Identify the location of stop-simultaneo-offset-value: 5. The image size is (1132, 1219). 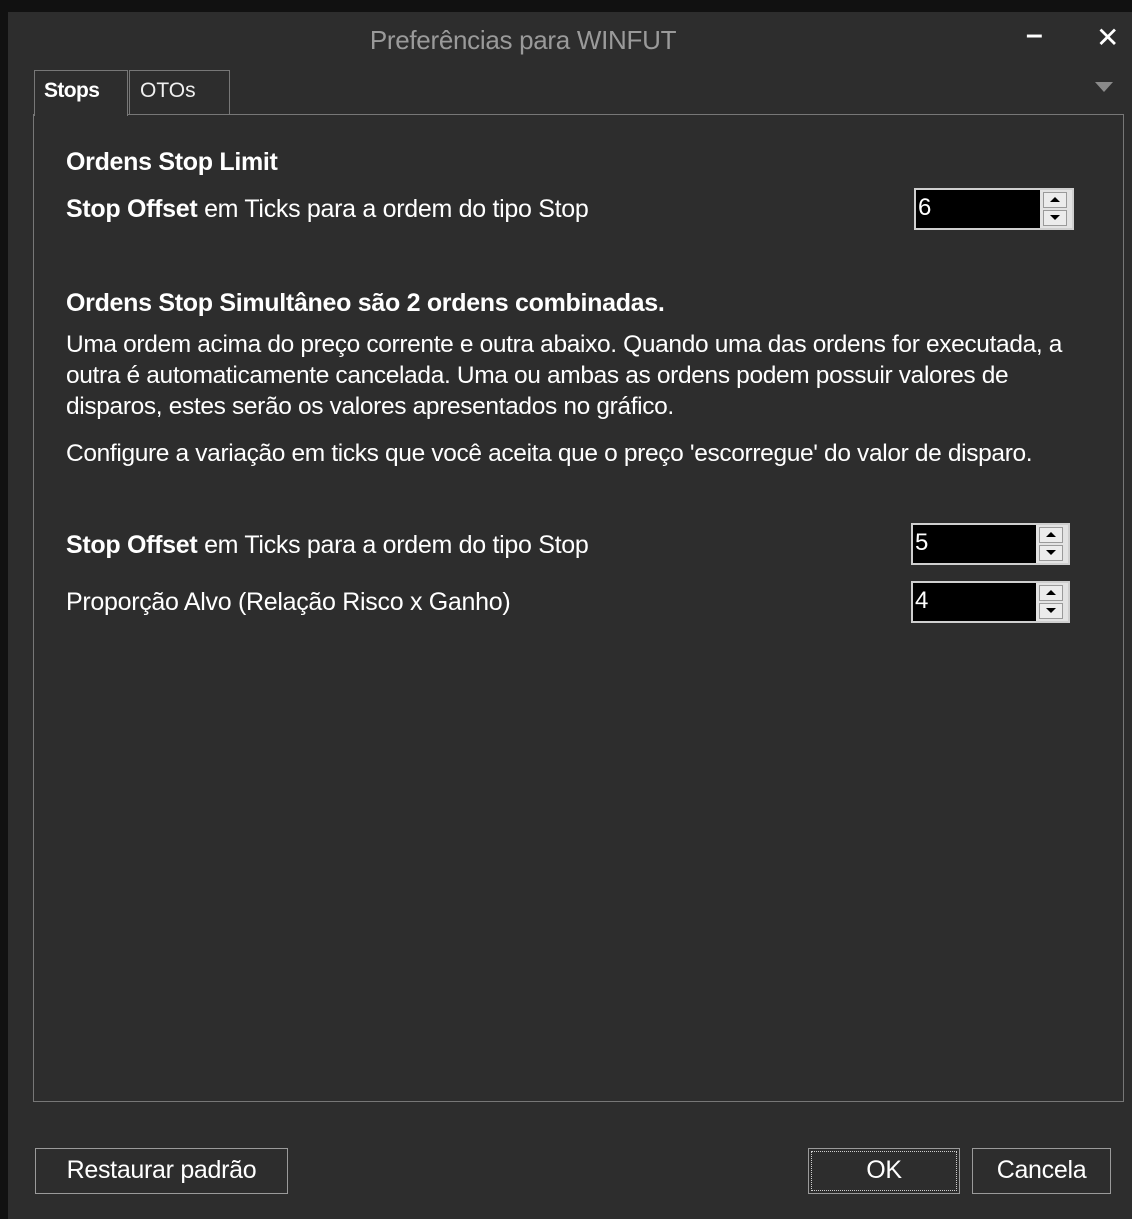
(921, 543).